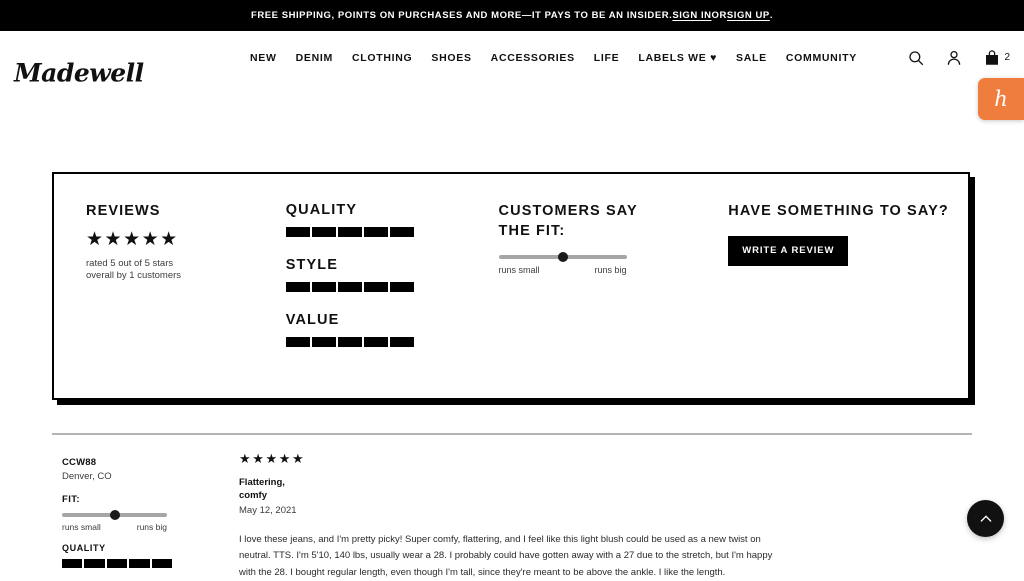 Image resolution: width=1024 pixels, height=581 pixels. What do you see at coordinates (142, 476) in the screenshot?
I see `review-author-location: Denver, CO` at bounding box center [142, 476].